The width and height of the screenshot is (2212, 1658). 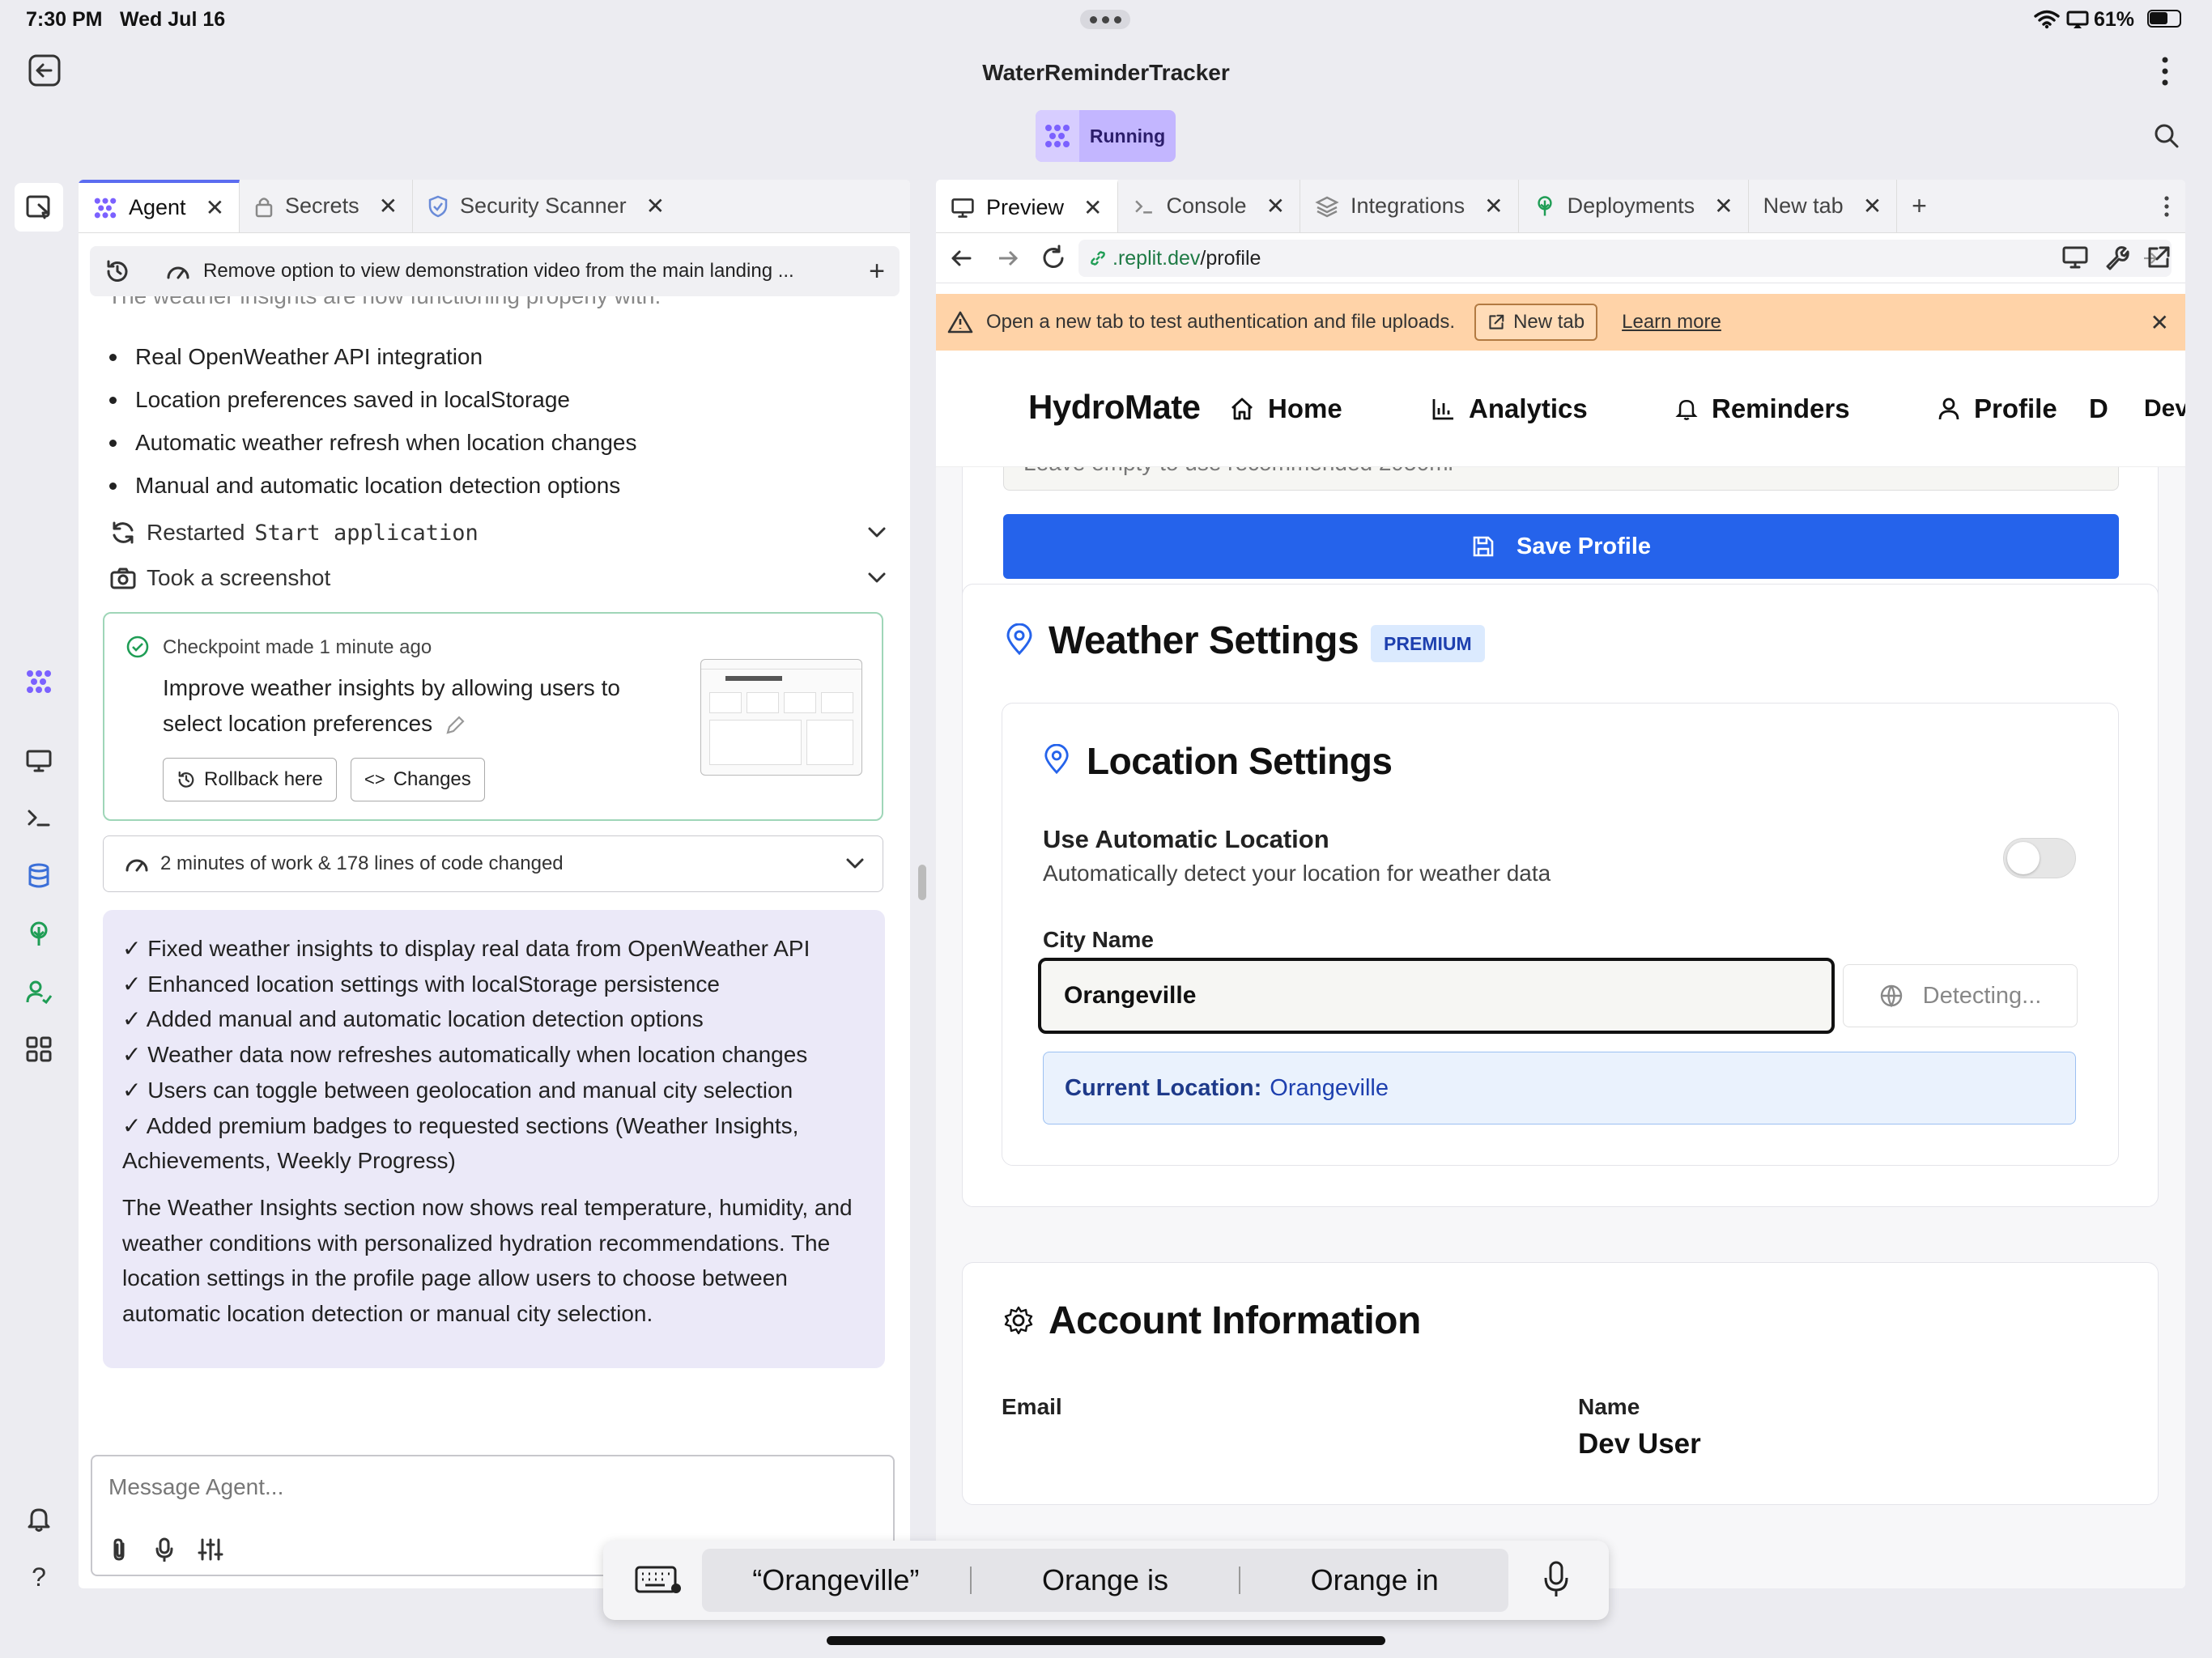 What do you see at coordinates (962, 208) in the screenshot?
I see `monitor-icon` at bounding box center [962, 208].